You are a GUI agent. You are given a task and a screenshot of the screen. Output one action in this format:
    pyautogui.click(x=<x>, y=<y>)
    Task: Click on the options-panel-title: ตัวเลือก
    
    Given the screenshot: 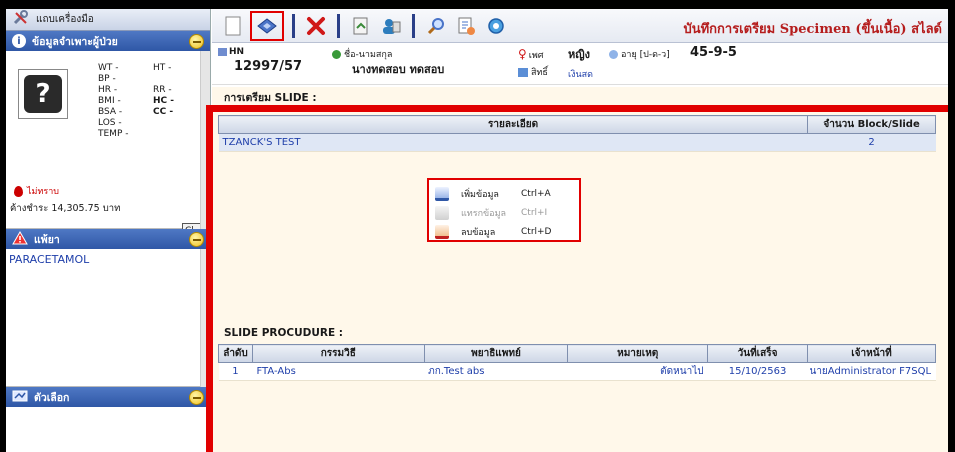 What is the action you would take?
    pyautogui.click(x=52, y=397)
    